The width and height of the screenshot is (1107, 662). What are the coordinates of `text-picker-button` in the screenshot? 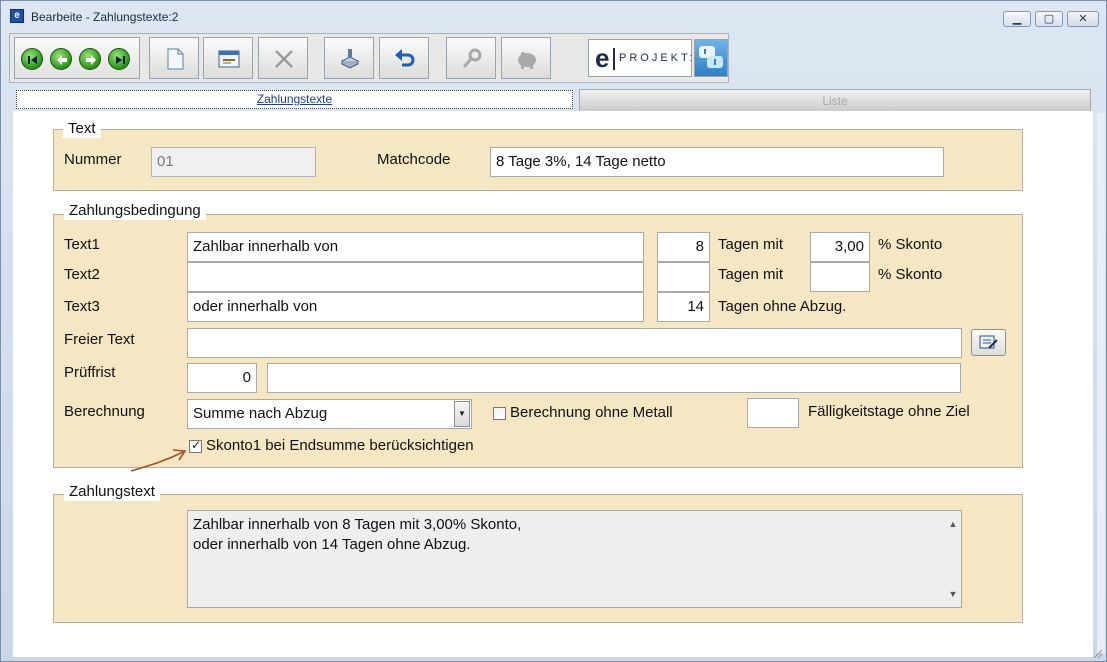 It's located at (988, 342).